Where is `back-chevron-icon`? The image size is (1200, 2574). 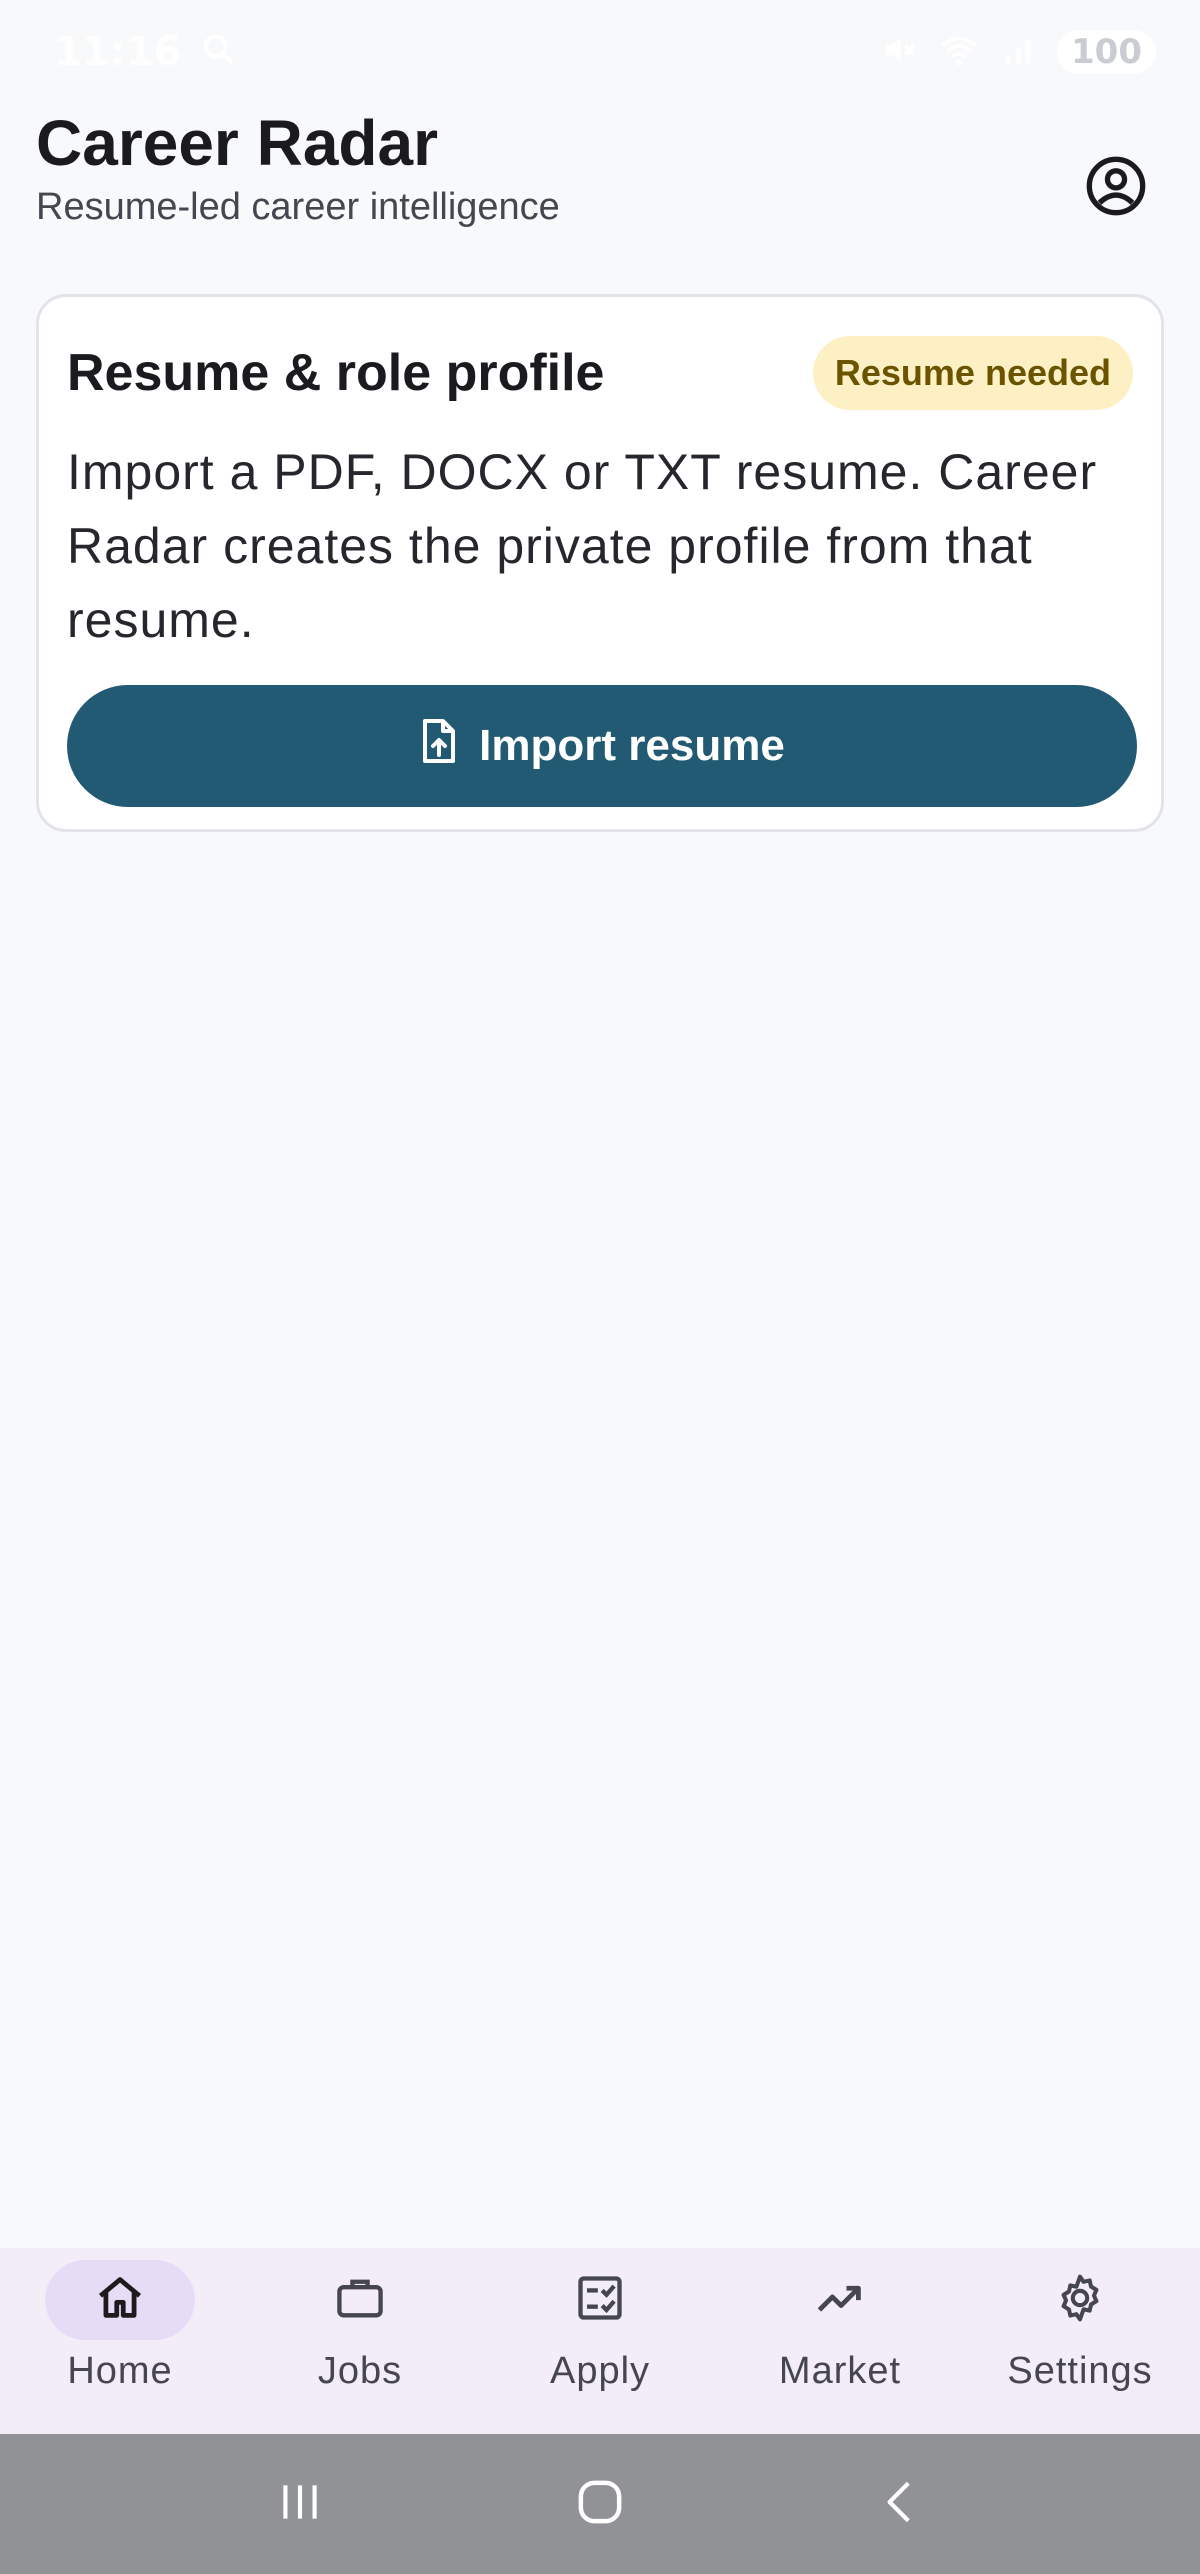
back-chevron-icon is located at coordinates (900, 2504).